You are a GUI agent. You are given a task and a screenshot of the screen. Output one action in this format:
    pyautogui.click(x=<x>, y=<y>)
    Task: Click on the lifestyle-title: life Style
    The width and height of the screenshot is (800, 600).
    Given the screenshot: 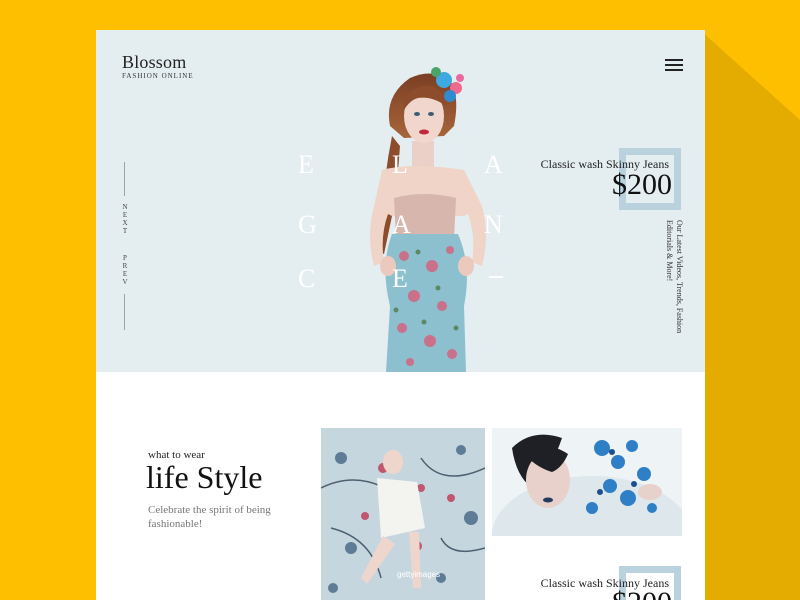 What is the action you would take?
    pyautogui.click(x=204, y=477)
    